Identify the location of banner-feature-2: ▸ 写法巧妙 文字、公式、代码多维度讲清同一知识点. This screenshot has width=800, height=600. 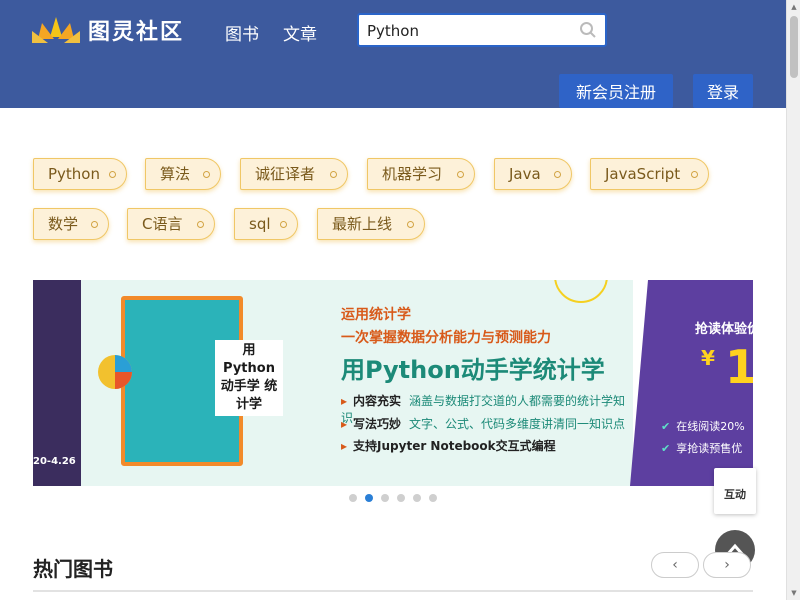
(483, 424).